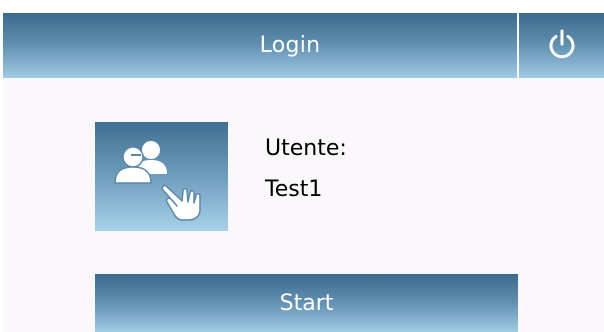 The width and height of the screenshot is (604, 332). I want to click on power-icon, so click(562, 46).